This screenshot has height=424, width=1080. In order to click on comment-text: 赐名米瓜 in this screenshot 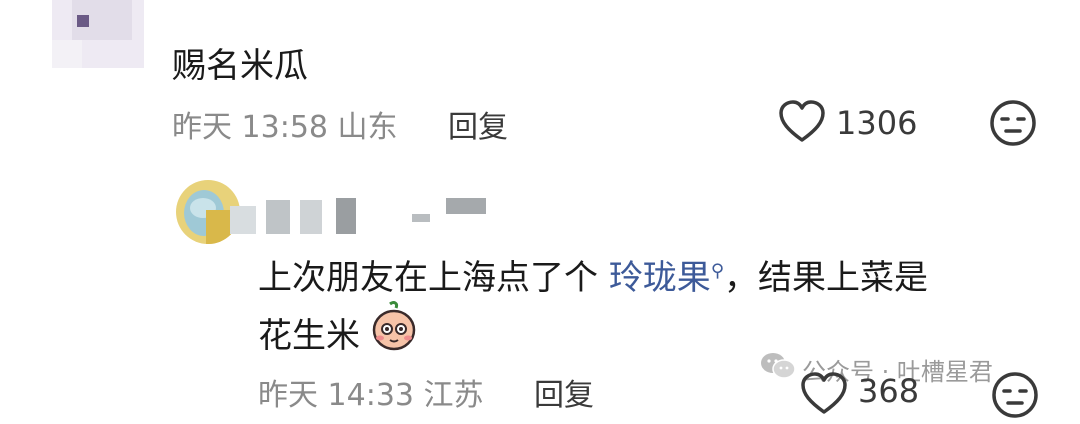, I will do `click(240, 66)`.